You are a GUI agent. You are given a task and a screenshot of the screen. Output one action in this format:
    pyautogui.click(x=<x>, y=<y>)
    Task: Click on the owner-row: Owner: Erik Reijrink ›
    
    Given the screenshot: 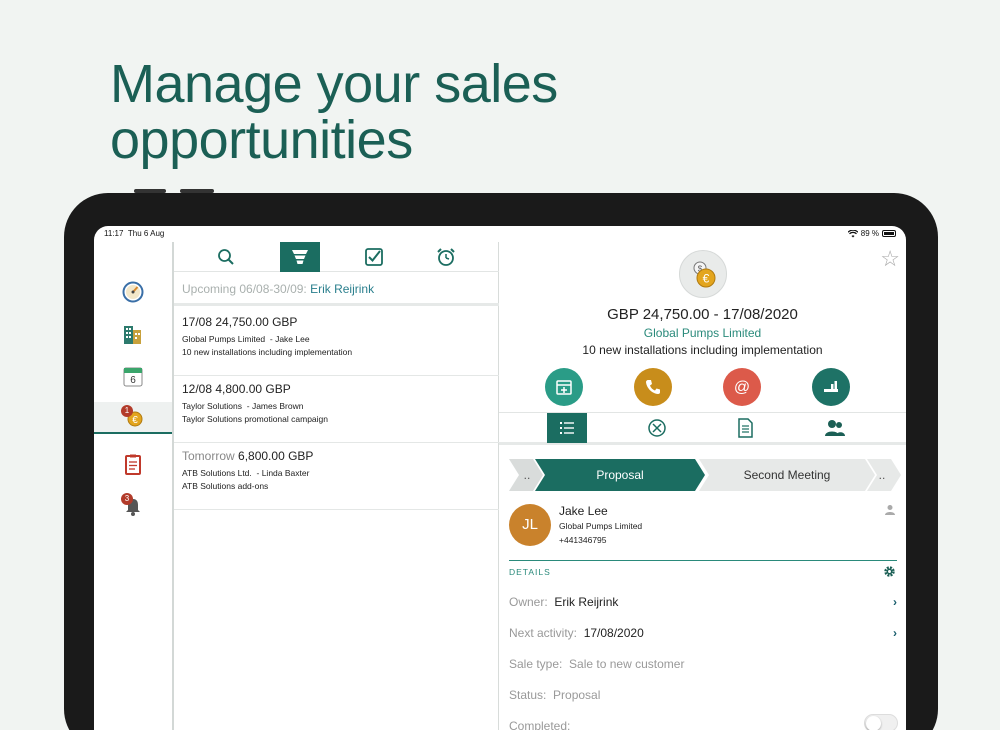 What is the action you would take?
    pyautogui.click(x=703, y=606)
    